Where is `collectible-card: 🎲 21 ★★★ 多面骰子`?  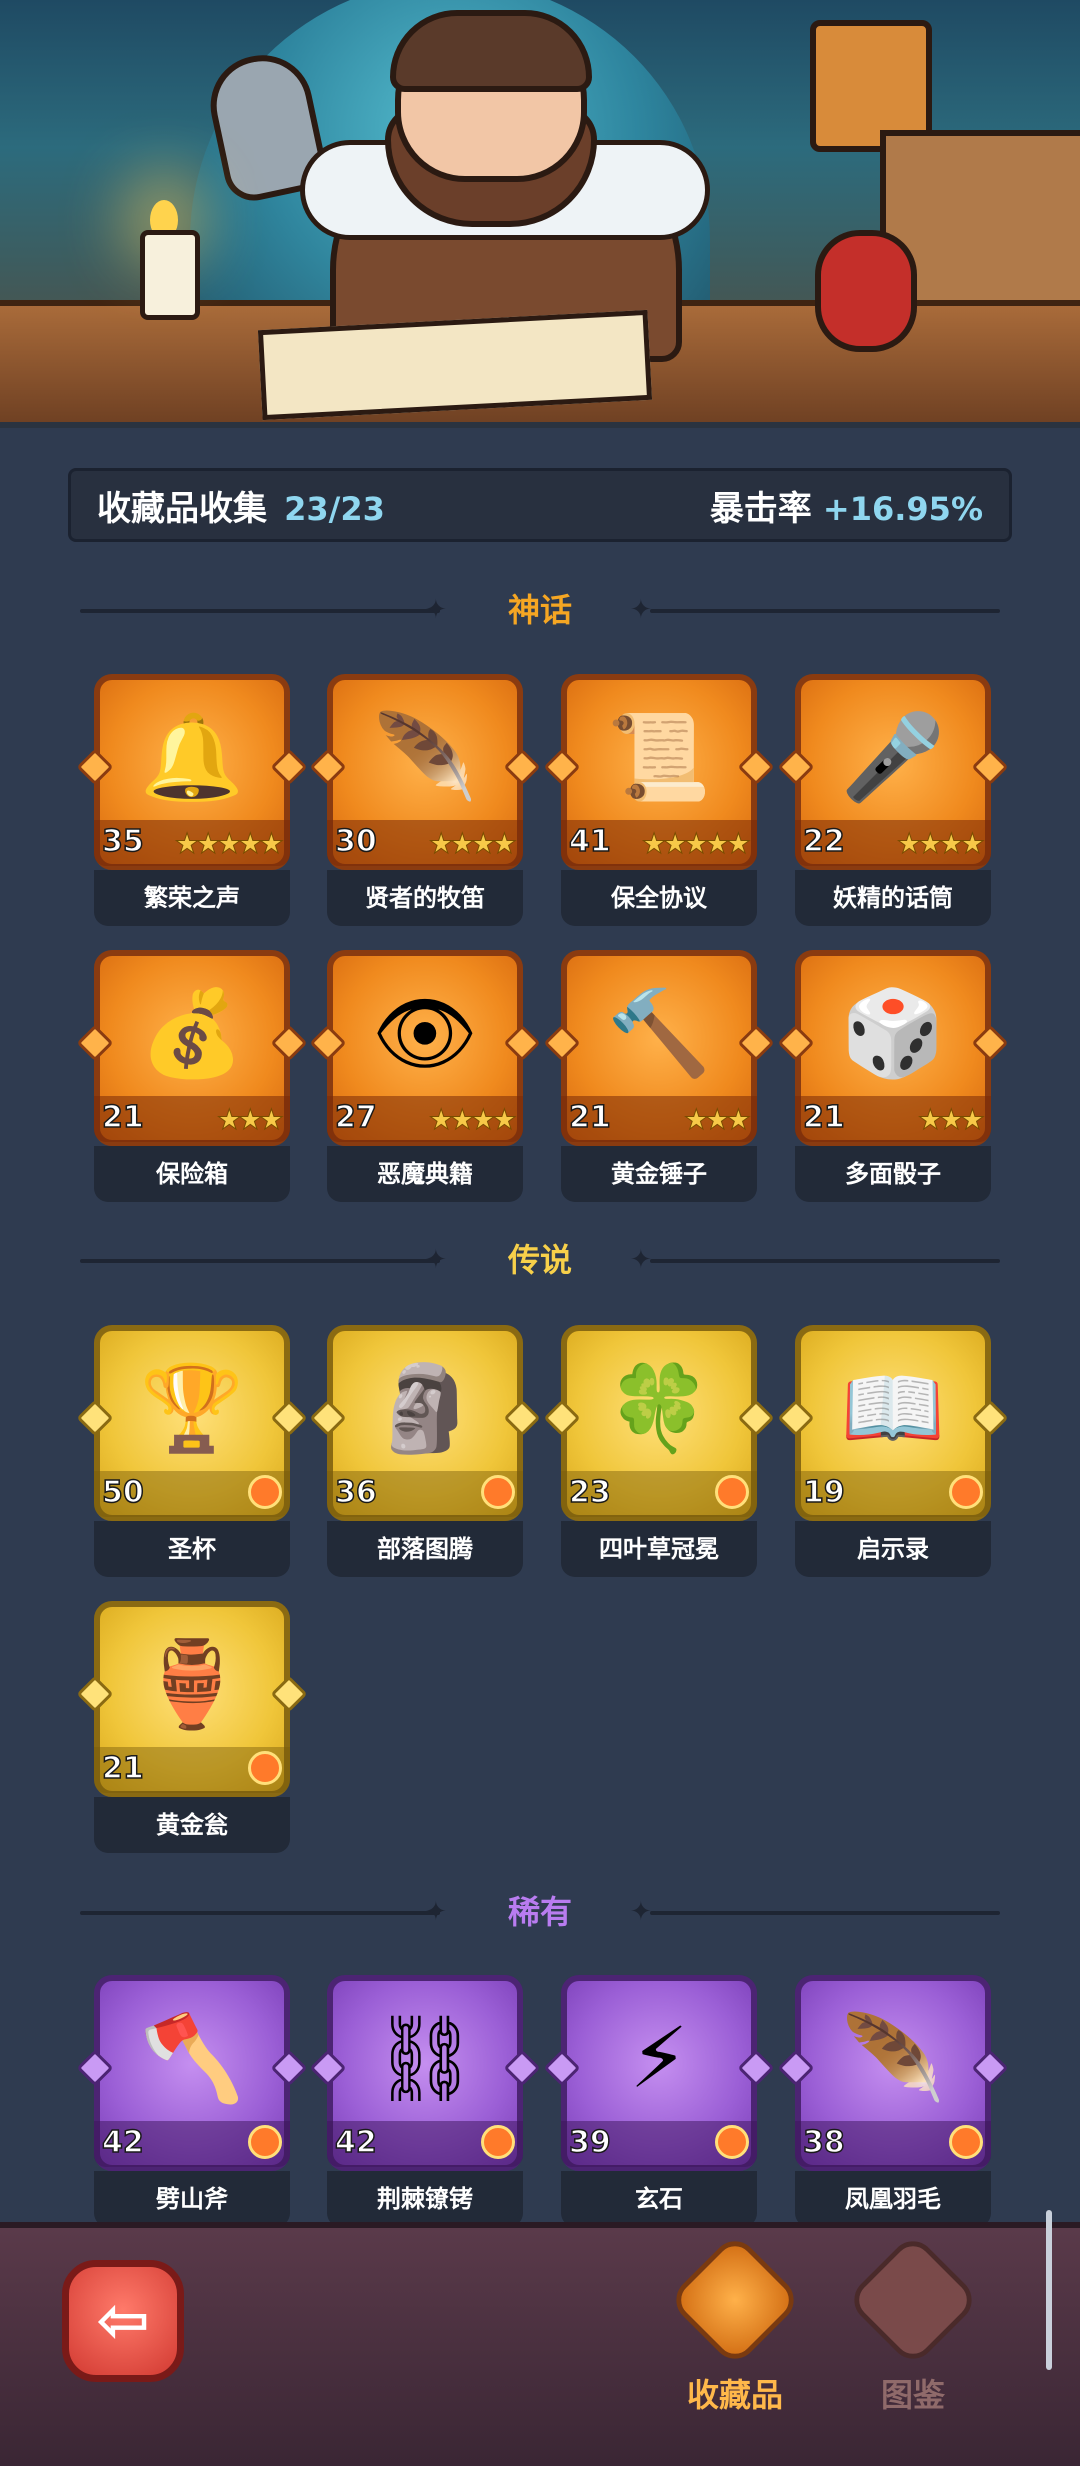 collectible-card: 🎲 21 ★★★ 多面骰子 is located at coordinates (893, 1078).